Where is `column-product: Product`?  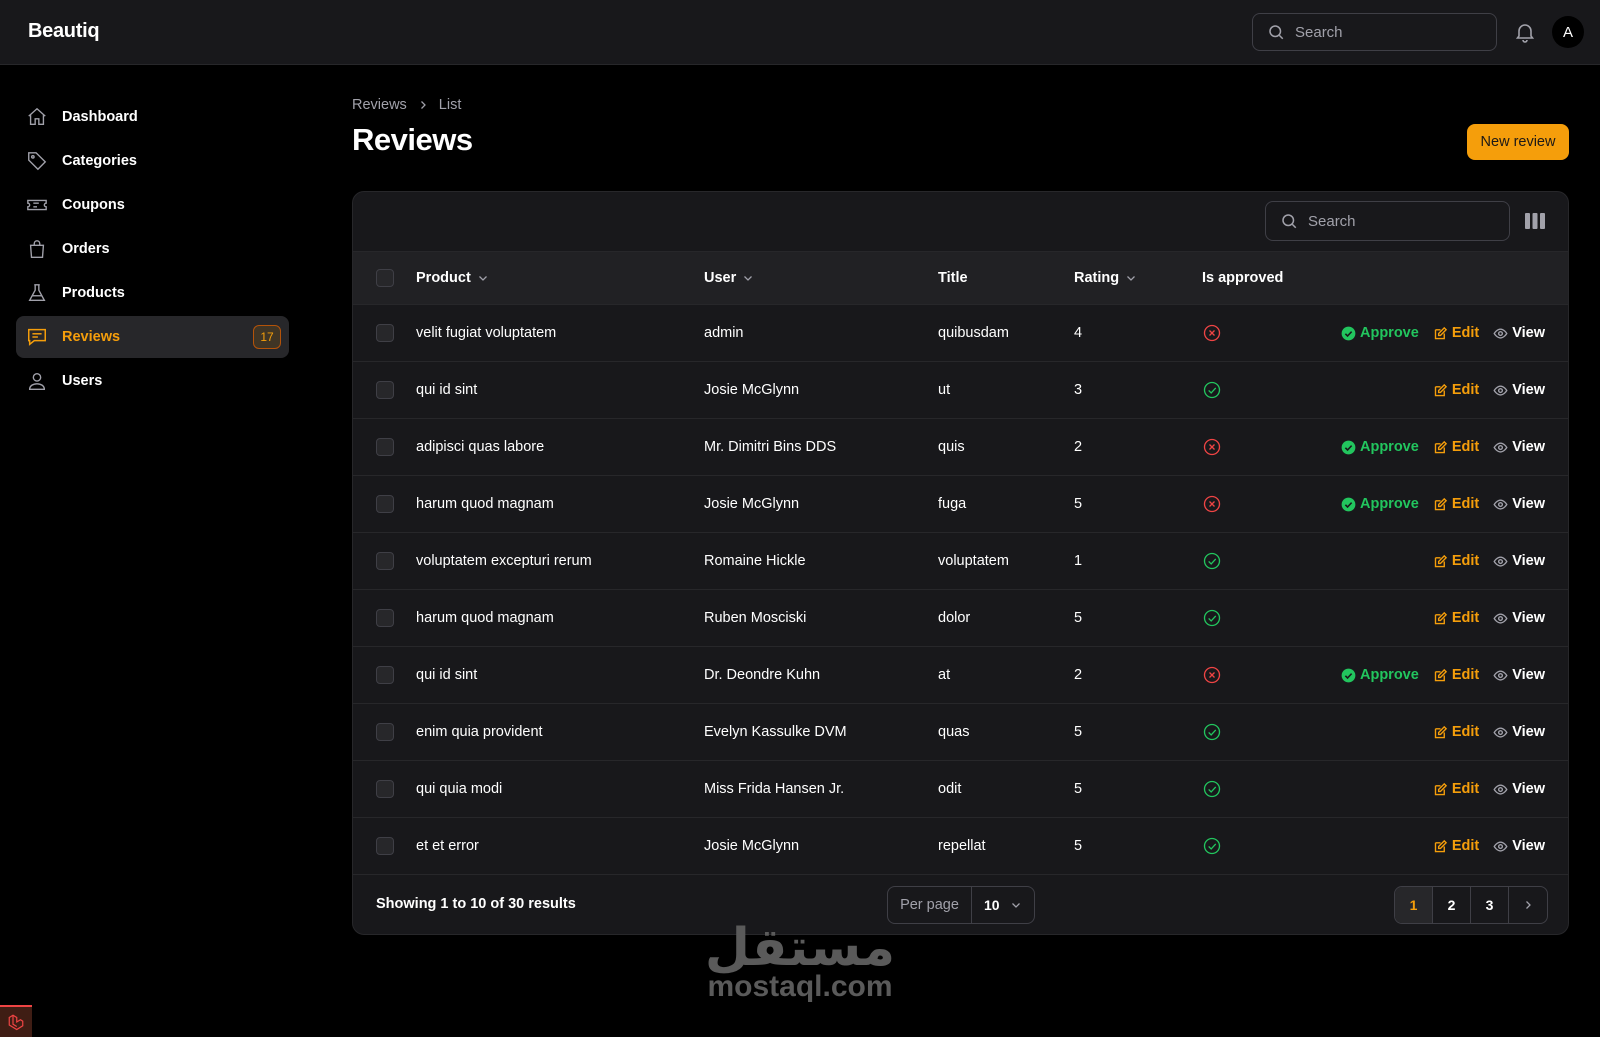
column-product: Product is located at coordinates (452, 278).